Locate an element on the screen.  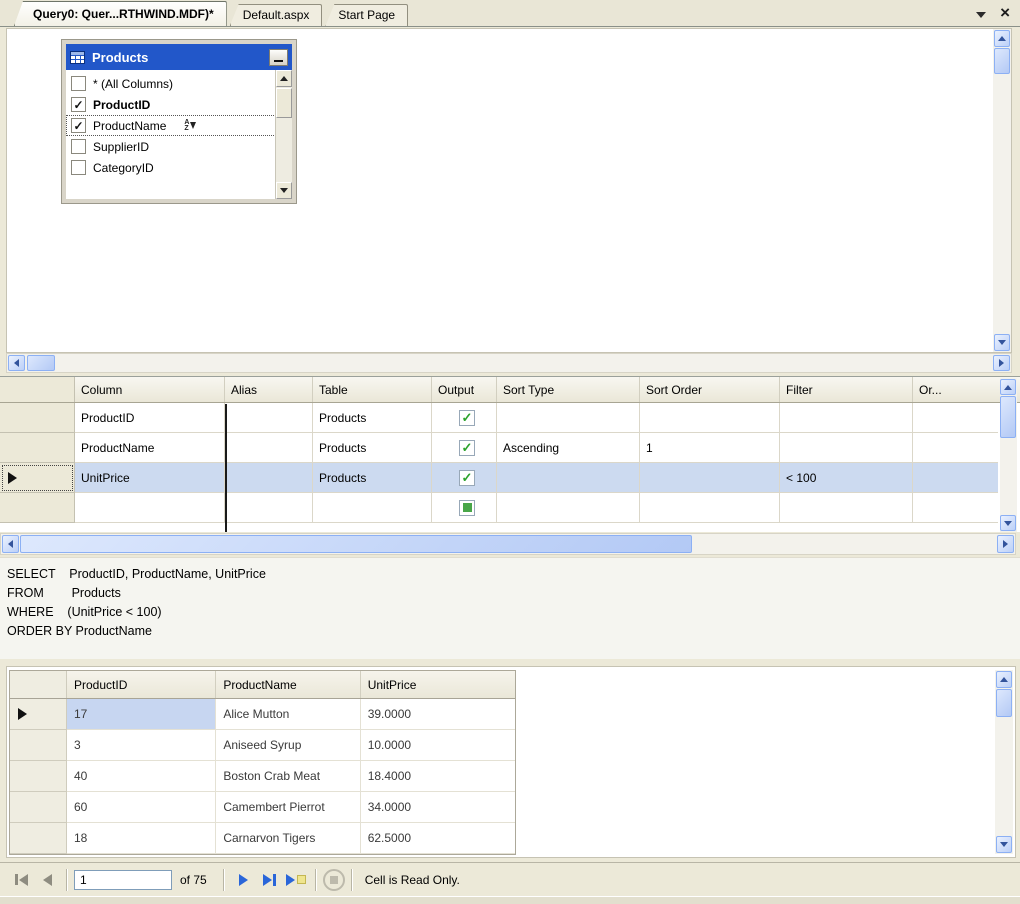
cell-filter: < 100 is located at coordinates (846, 478).